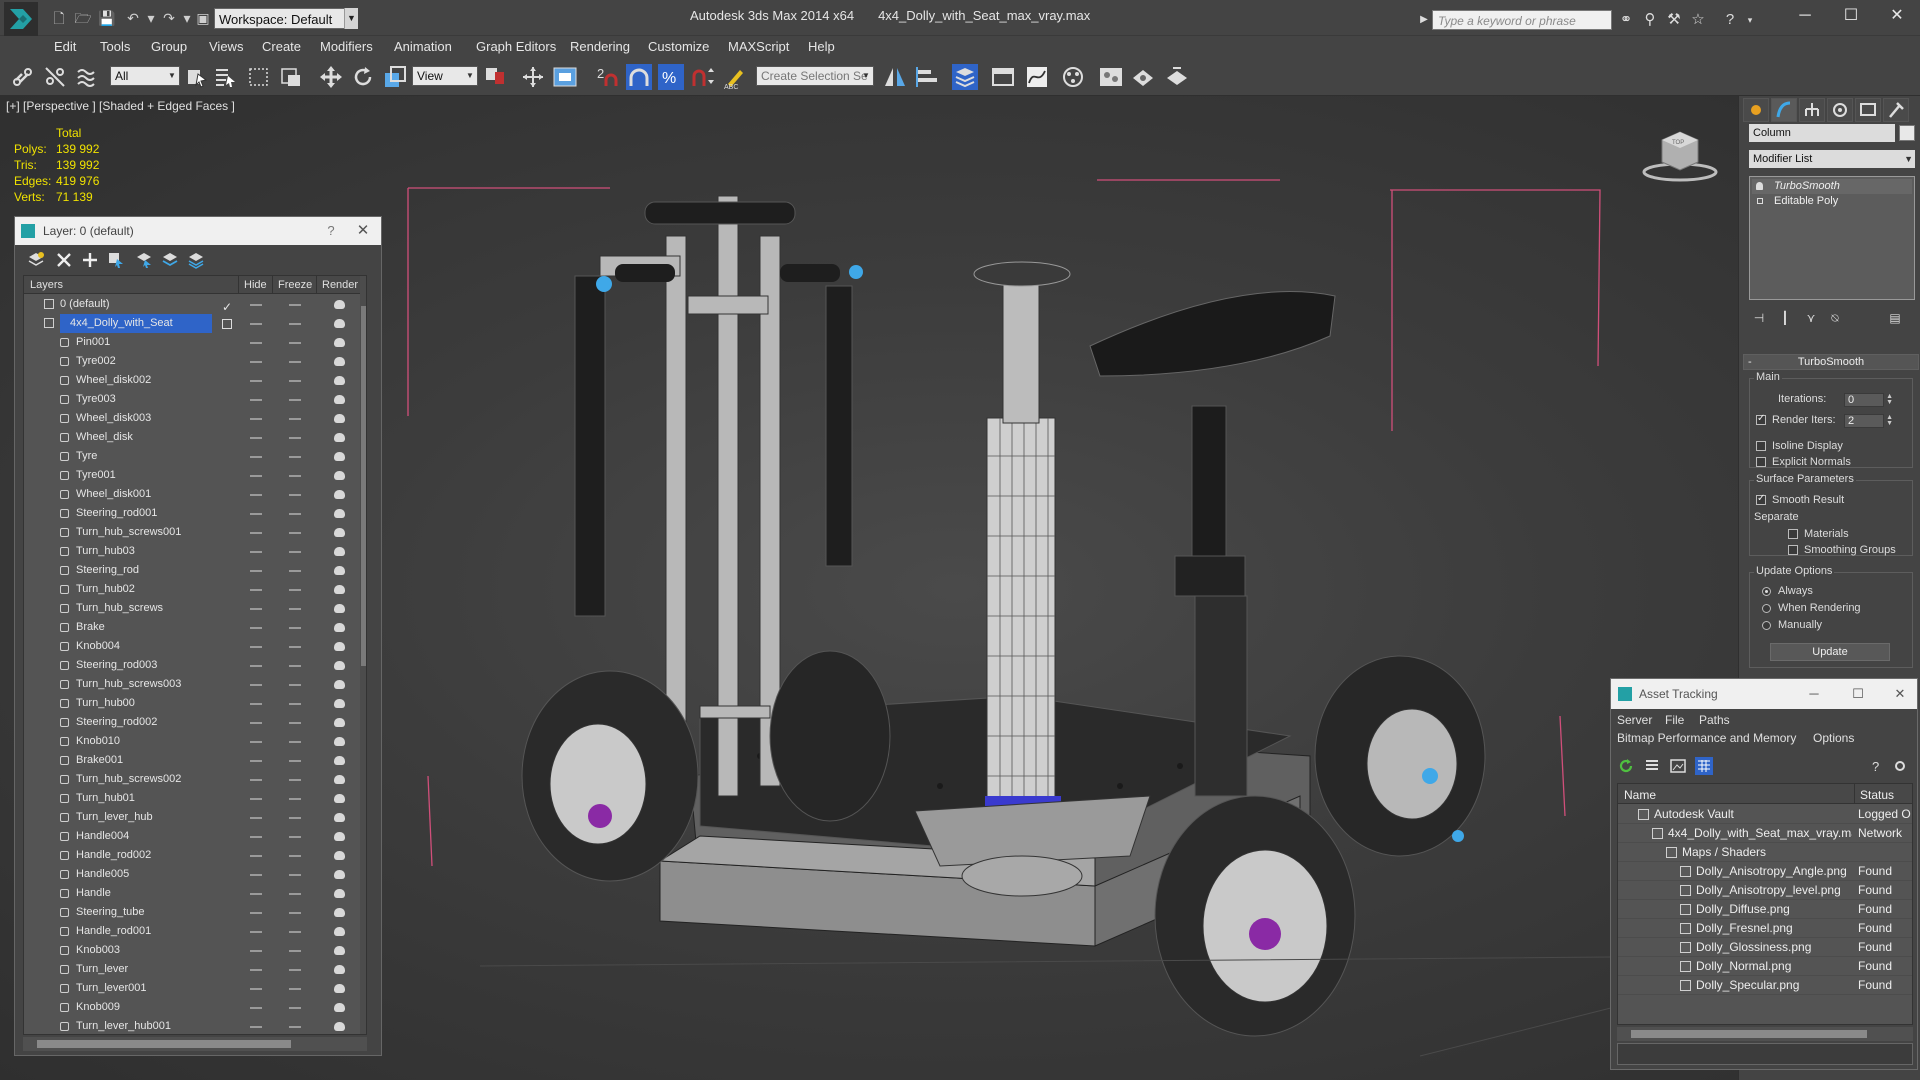  What do you see at coordinates (83, 18) in the screenshot?
I see `open-file-icon: 🗁` at bounding box center [83, 18].